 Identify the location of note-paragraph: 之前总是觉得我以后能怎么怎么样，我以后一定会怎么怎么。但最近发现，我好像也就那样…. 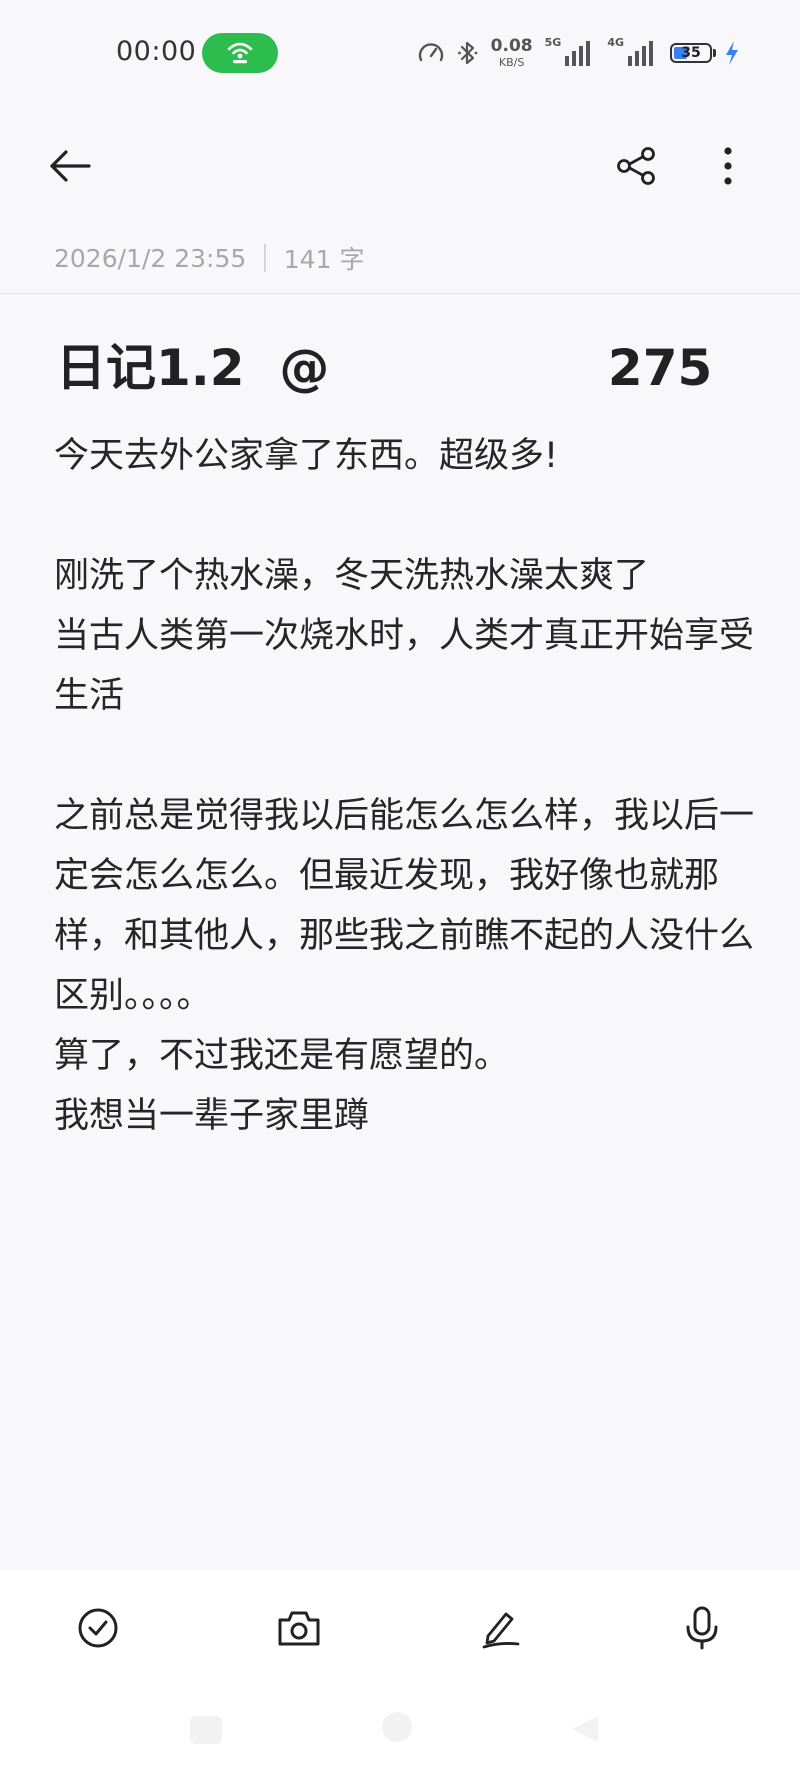
(404, 906).